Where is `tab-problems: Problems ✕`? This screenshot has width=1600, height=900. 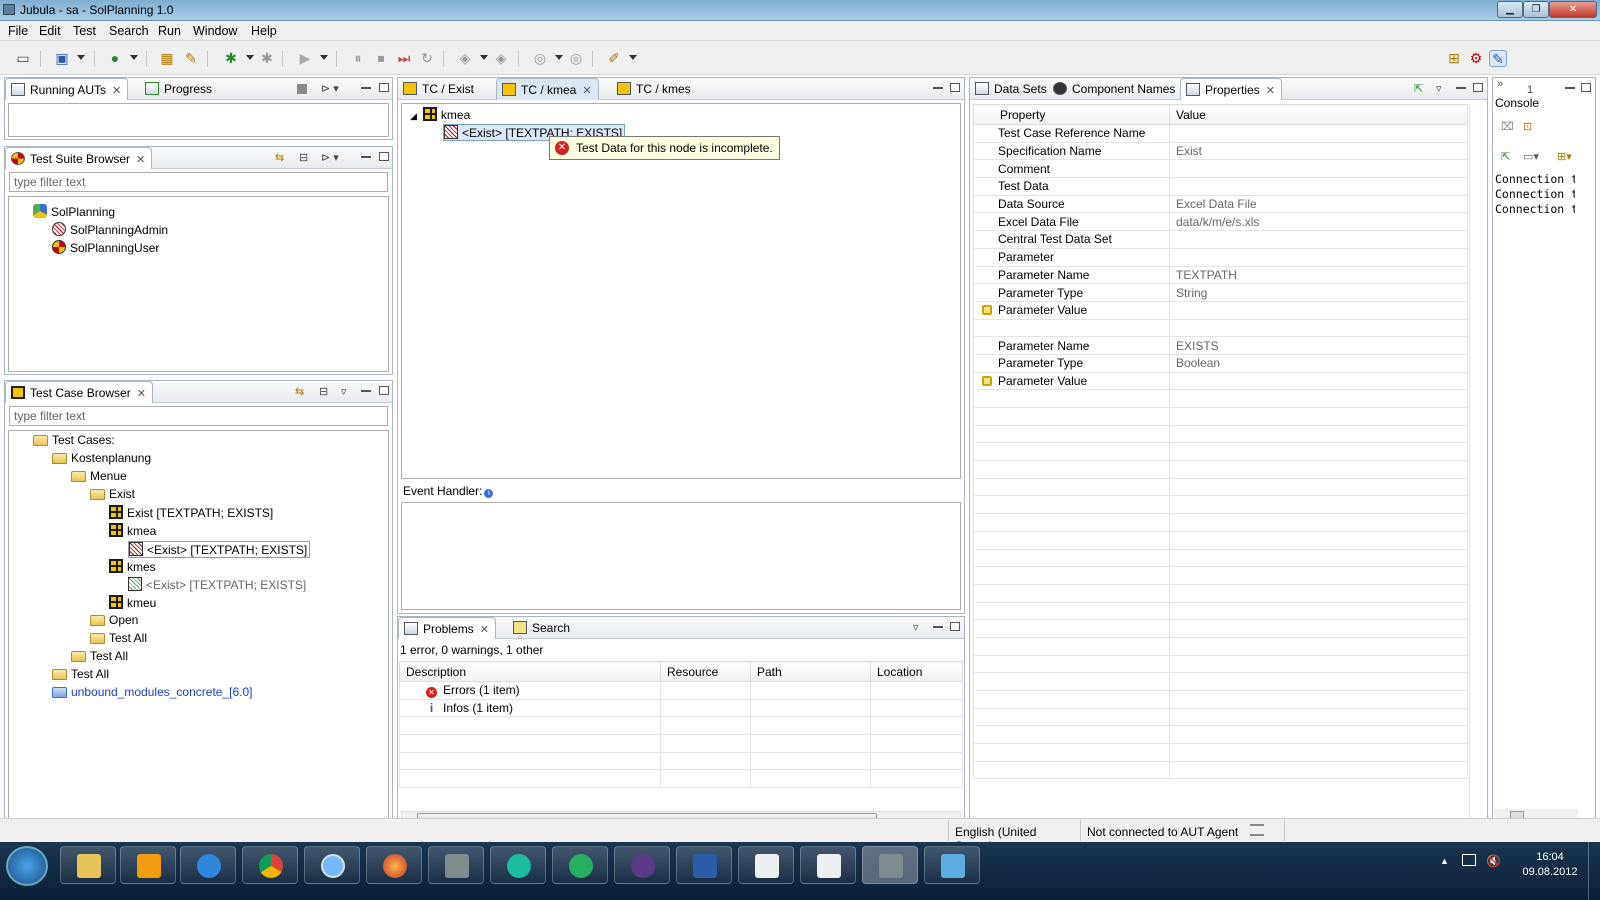
tab-problems: Problems ✕ is located at coordinates (447, 628).